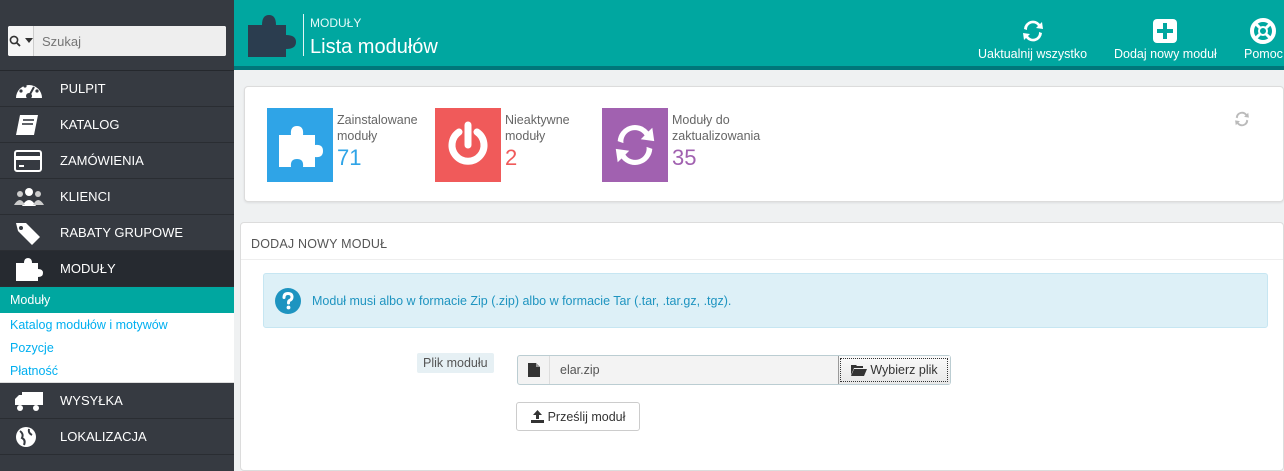 The height and width of the screenshot is (471, 1284). What do you see at coordinates (684, 157) in the screenshot?
I see `kpi-value: 35` at bounding box center [684, 157].